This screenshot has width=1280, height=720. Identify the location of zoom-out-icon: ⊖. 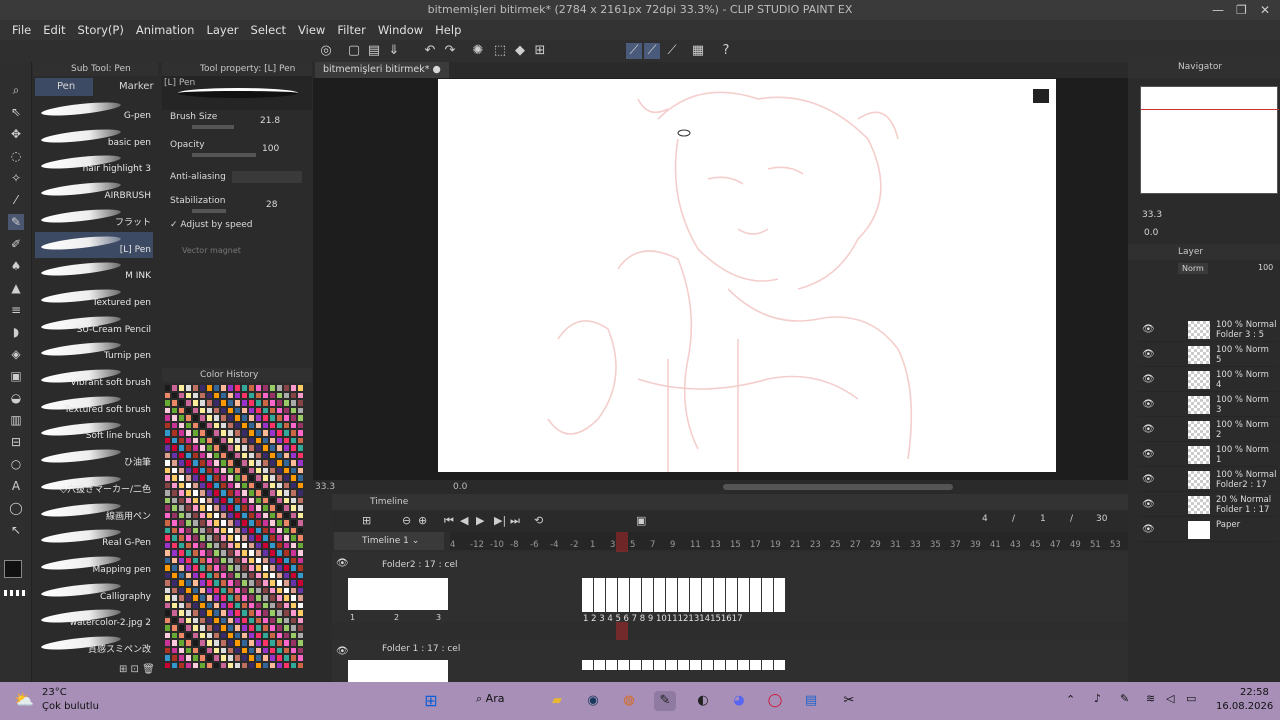
(406, 520).